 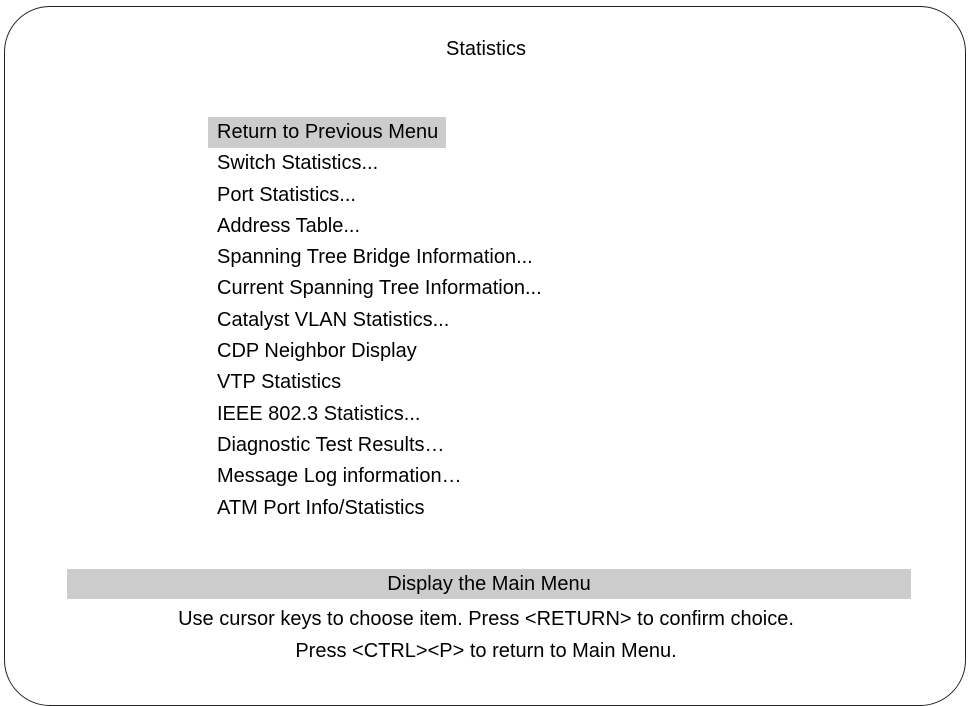 I want to click on menu-item-vtp-statistics: VTP Statistics, so click(x=379, y=382).